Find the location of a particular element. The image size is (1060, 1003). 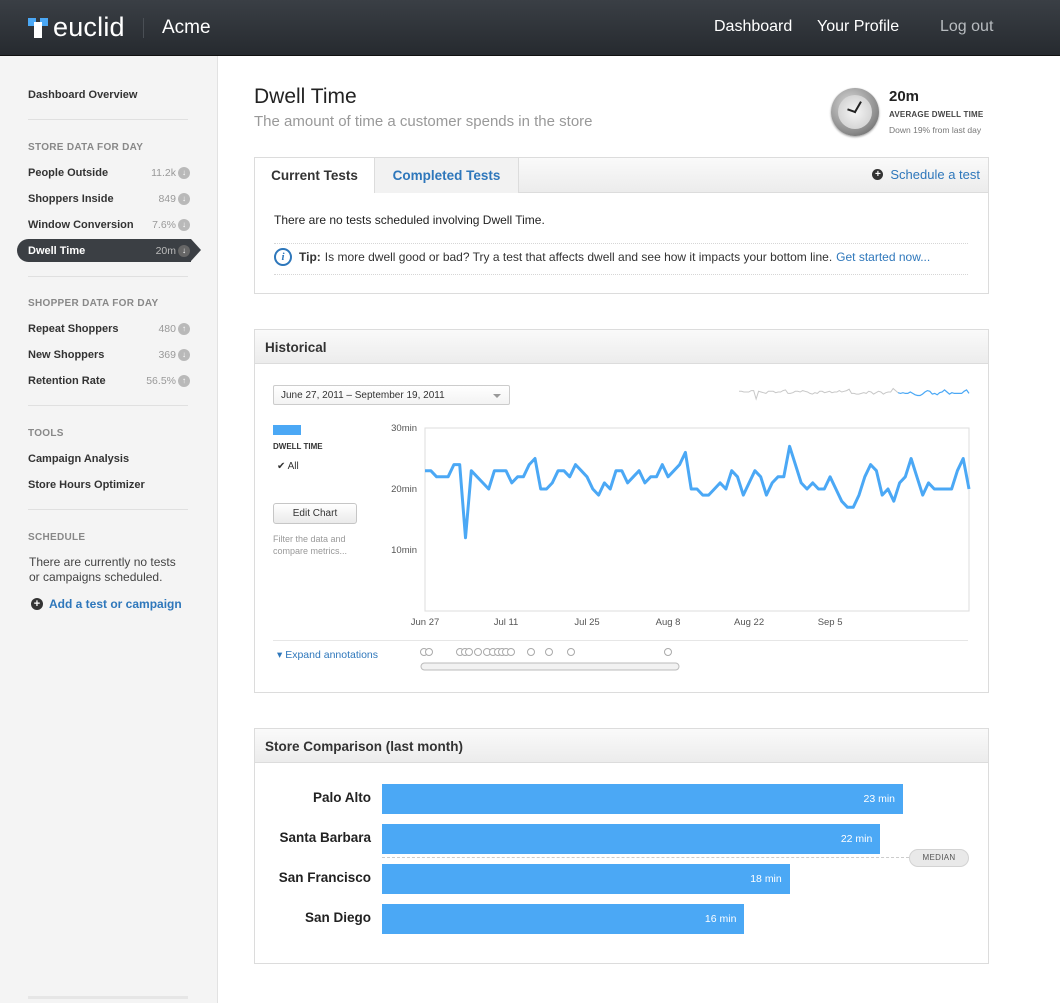

add-test-or-campaign-label: Add a test or campaign is located at coordinates (115, 604).